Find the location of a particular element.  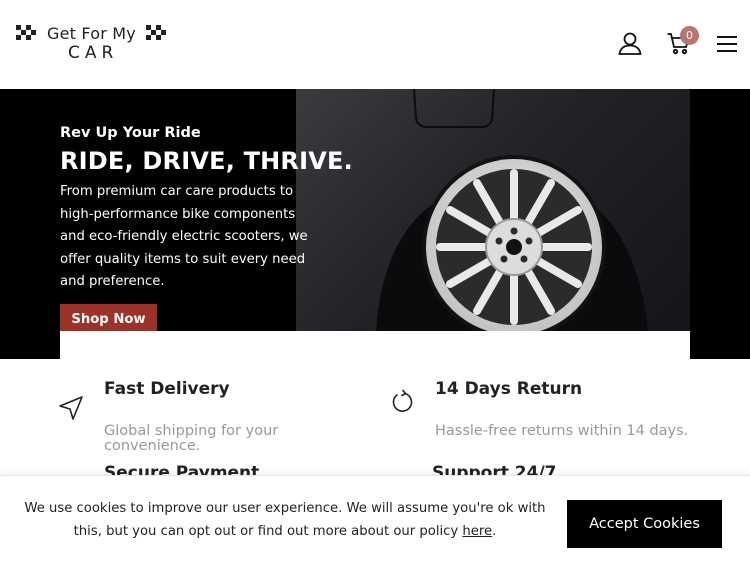

shop-now-button: Shop Now is located at coordinates (108, 317).